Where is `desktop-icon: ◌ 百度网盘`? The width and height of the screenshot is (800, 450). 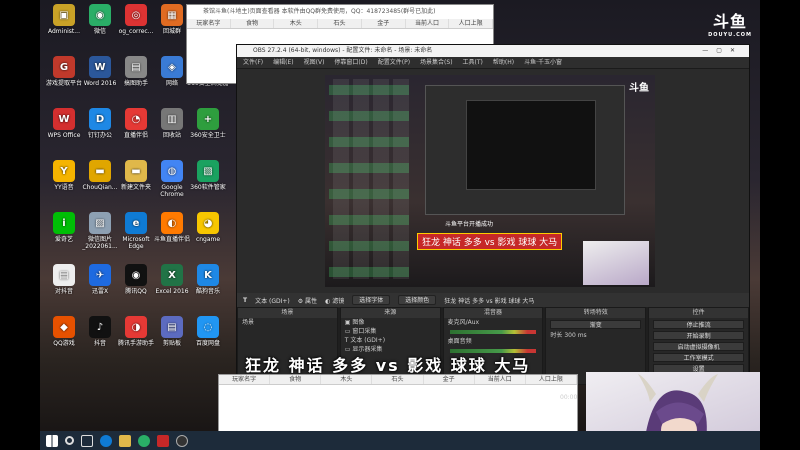 desktop-icon: ◌ 百度网盘 is located at coordinates (208, 331).